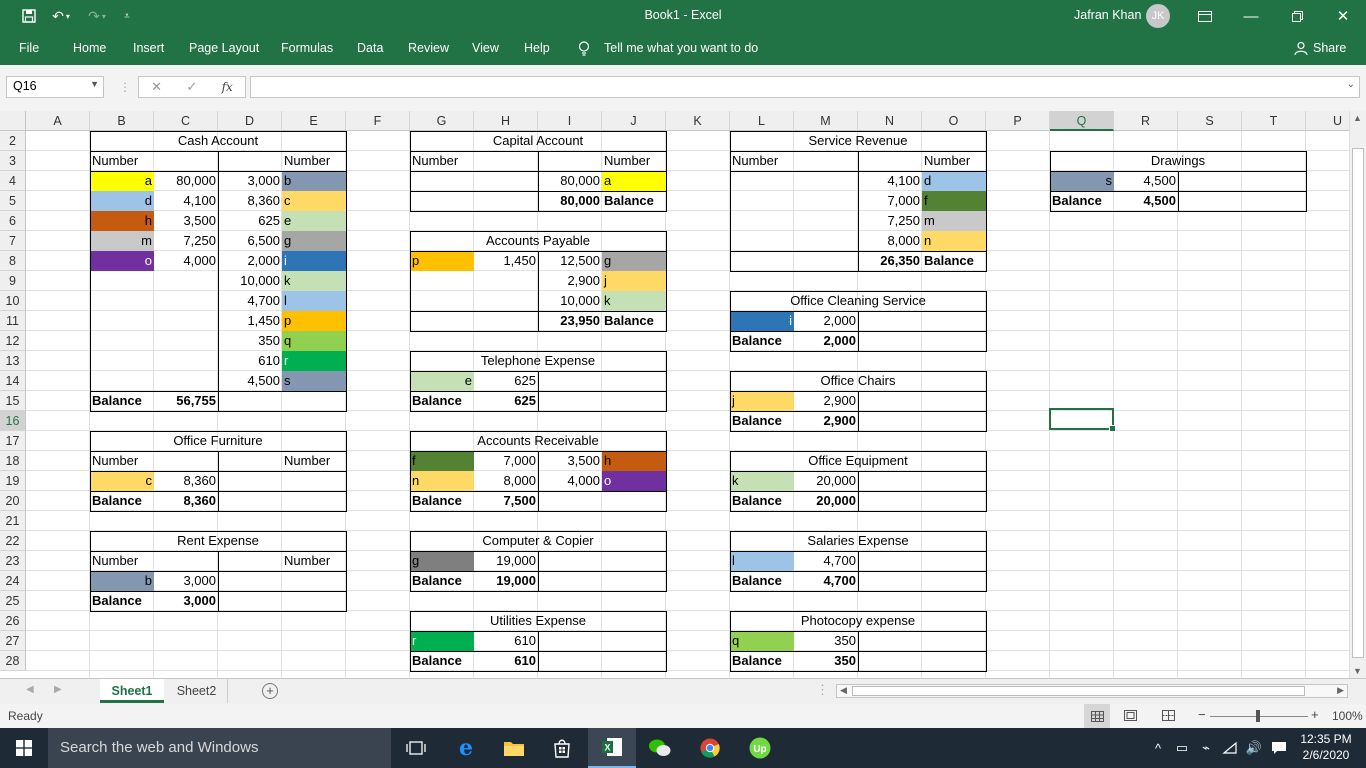  Describe the element at coordinates (13, 421) in the screenshot. I see `row-header: 16` at that location.